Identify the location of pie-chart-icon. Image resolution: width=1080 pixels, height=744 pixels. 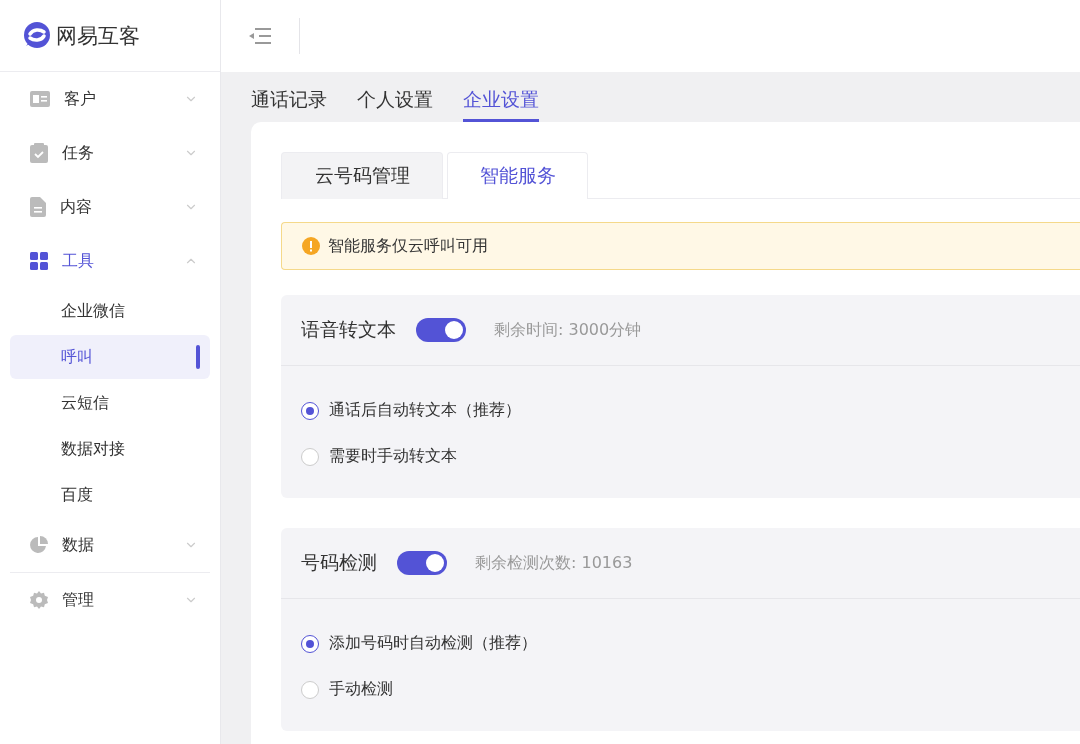
(39, 545).